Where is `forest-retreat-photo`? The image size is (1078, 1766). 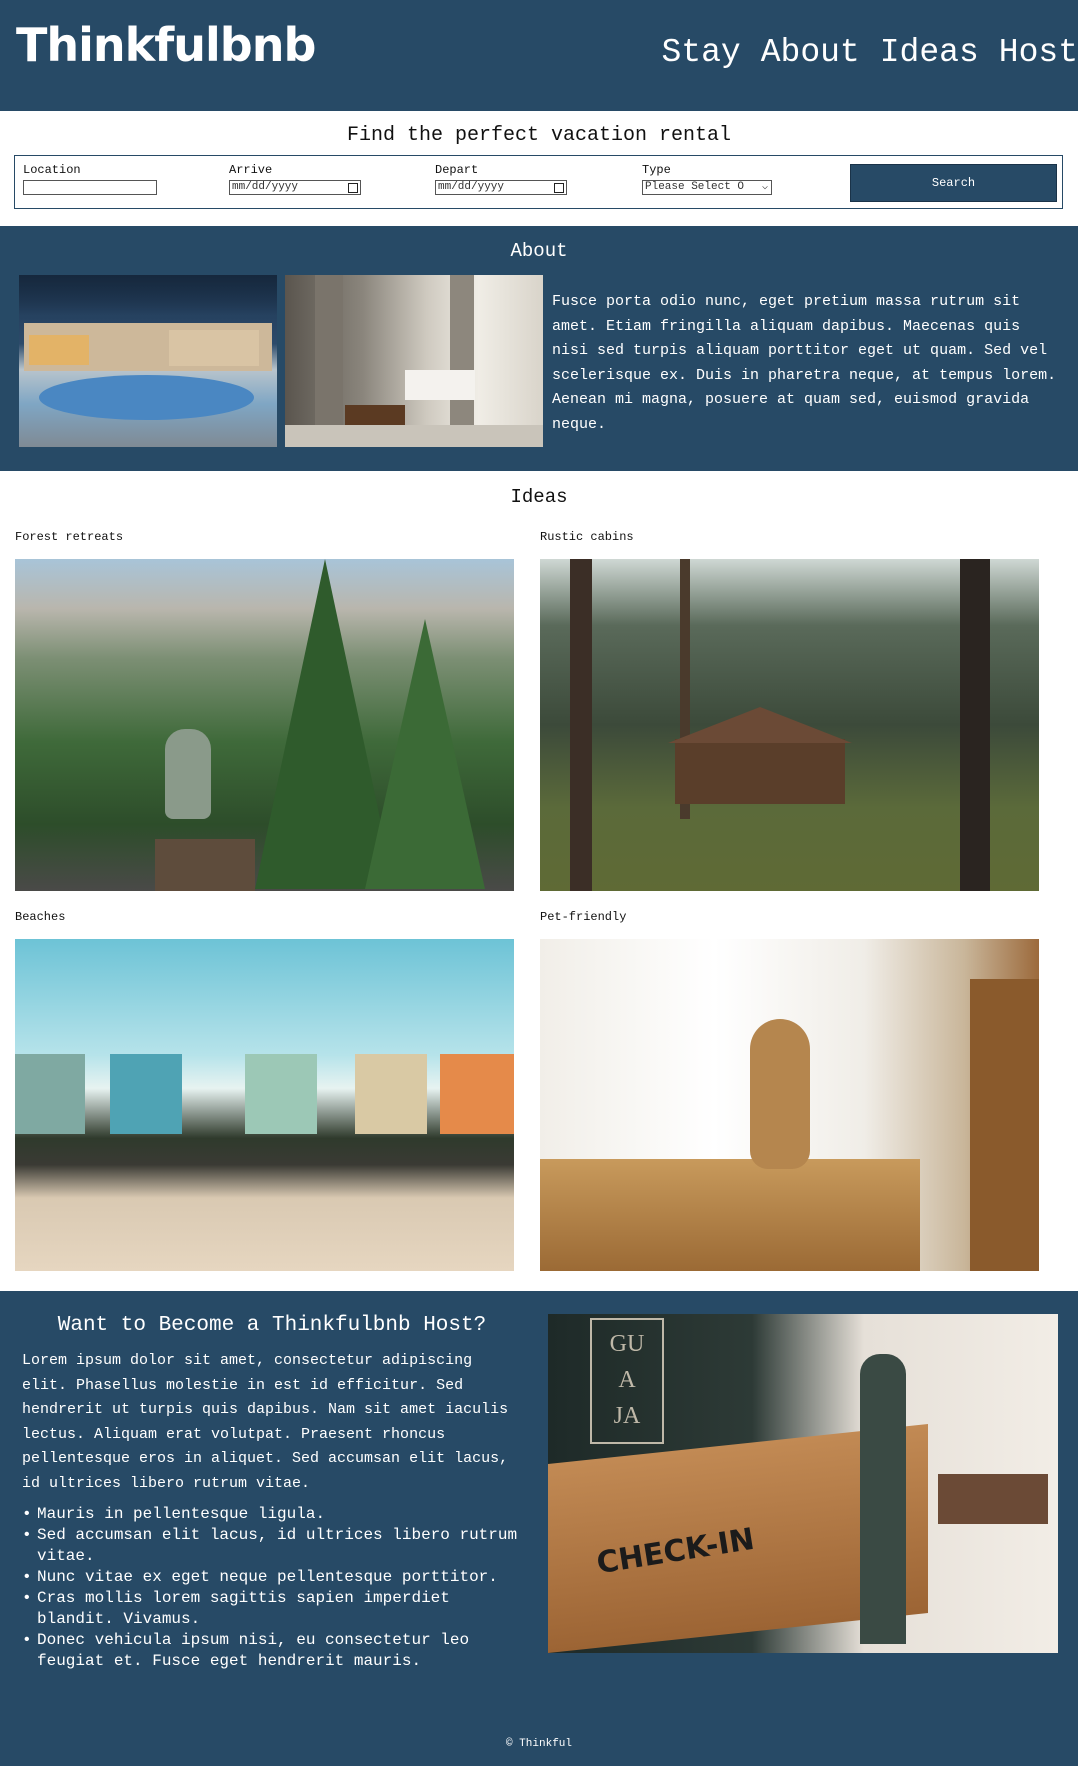 forest-retreat-photo is located at coordinates (264, 725).